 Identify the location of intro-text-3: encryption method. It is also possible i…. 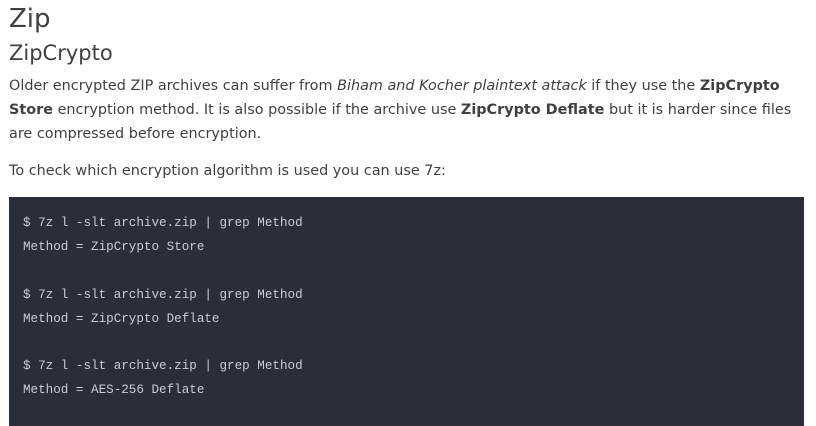
(257, 110).